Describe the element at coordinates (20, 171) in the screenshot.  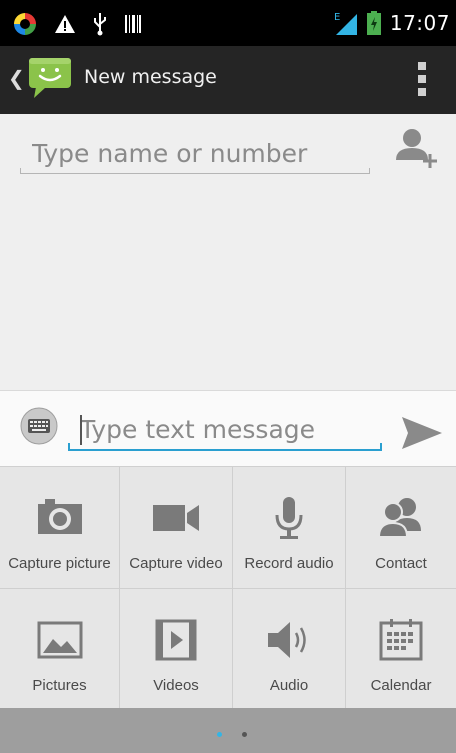
I see `input-underline-left-tick` at that location.